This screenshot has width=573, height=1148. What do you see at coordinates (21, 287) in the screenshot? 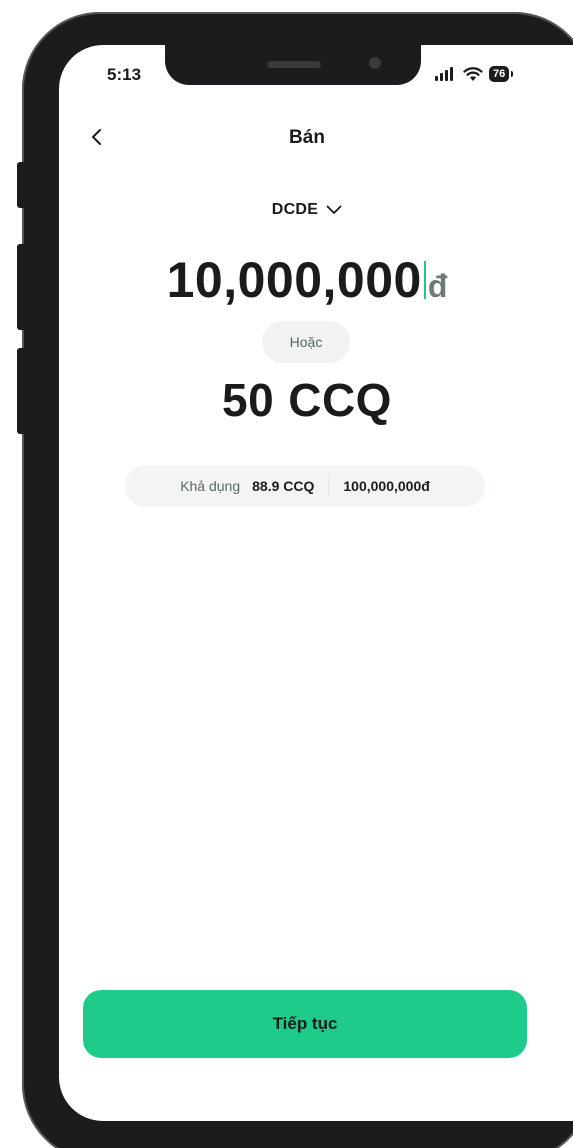
I see `phone-volume-up-button` at bounding box center [21, 287].